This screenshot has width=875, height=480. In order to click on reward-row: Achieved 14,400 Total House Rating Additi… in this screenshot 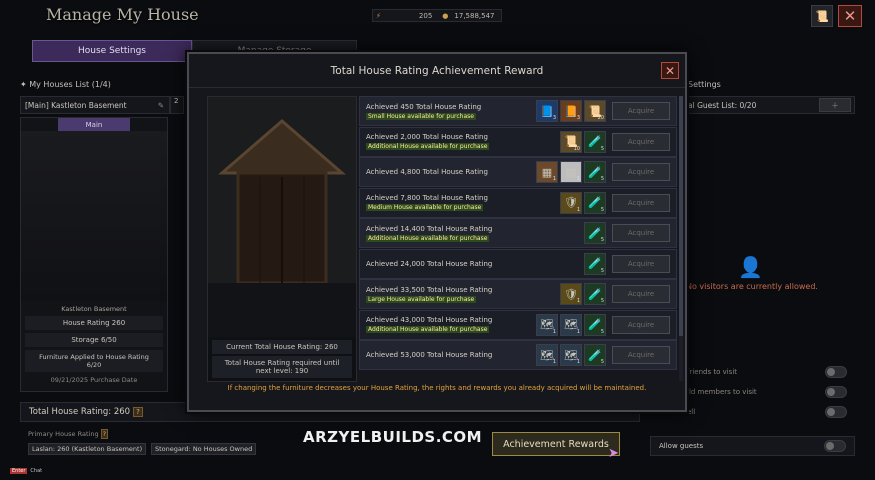, I will do `click(518, 233)`.